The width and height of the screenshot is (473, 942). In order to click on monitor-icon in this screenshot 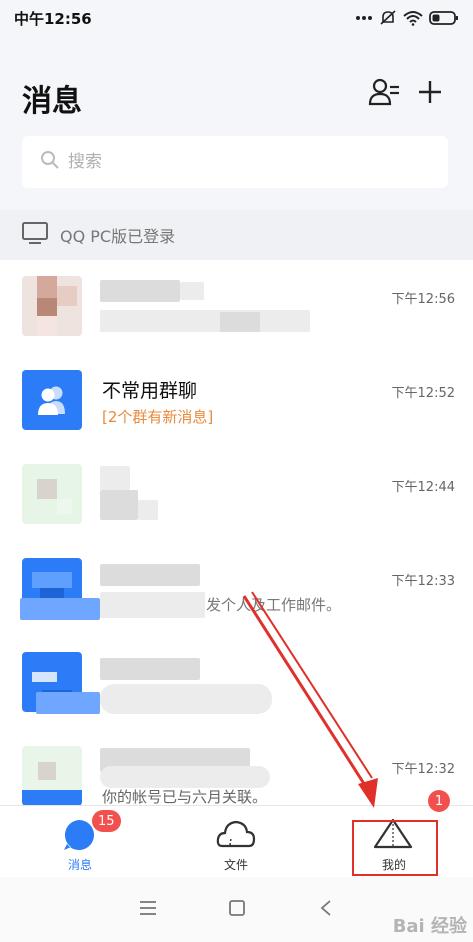, I will do `click(35, 235)`.